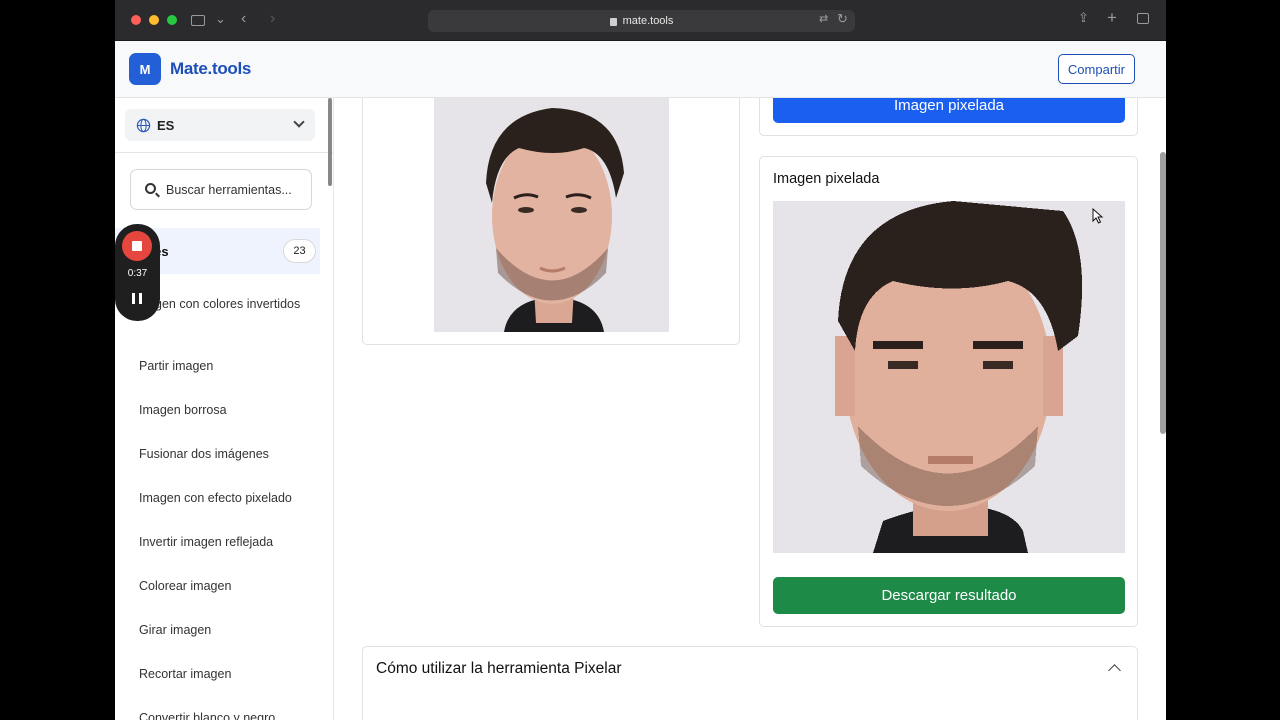  I want to click on settings-card: Imagen pixelada, so click(948, 117).